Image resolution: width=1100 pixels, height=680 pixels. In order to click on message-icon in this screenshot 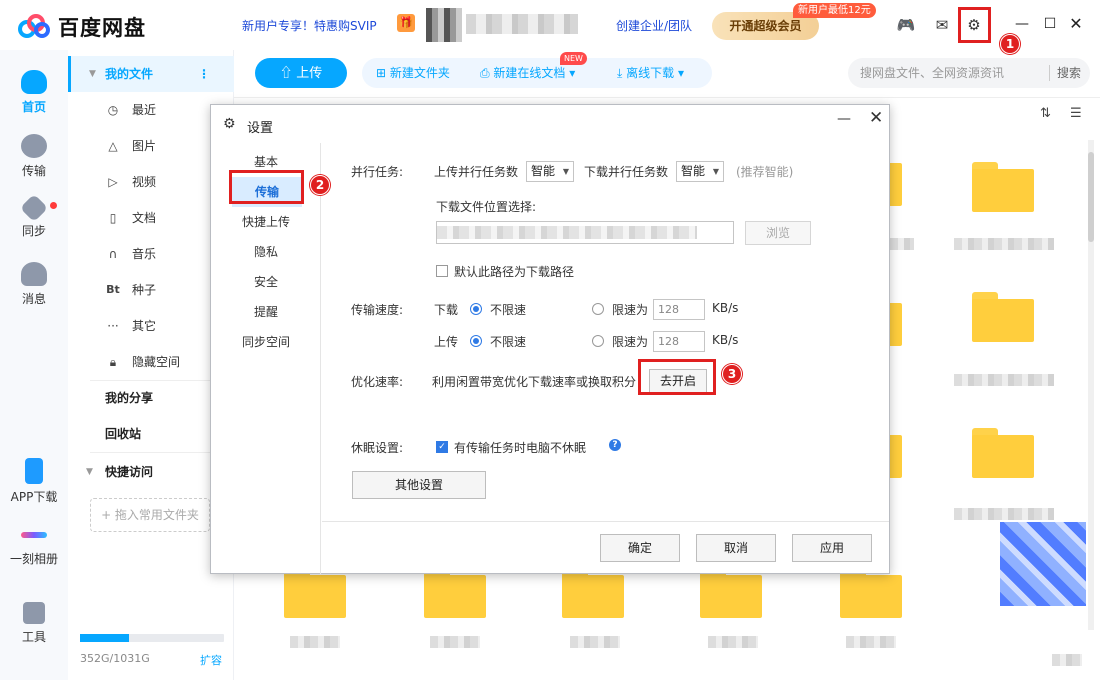, I will do `click(34, 274)`.